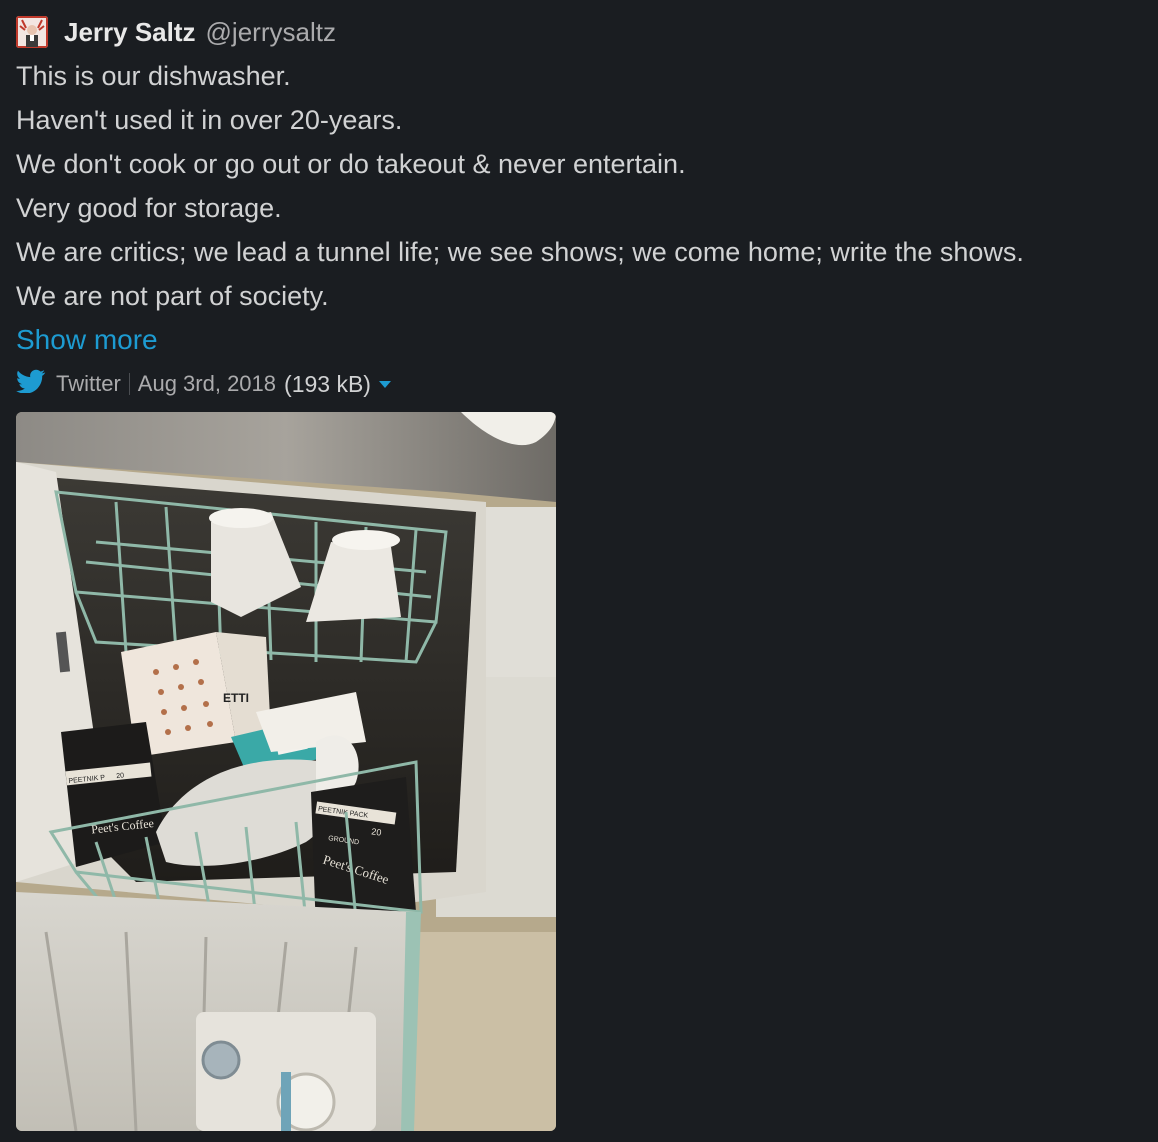 Image resolution: width=1158 pixels, height=1142 pixels. What do you see at coordinates (87, 340) in the screenshot?
I see `show-more-link: Show more` at bounding box center [87, 340].